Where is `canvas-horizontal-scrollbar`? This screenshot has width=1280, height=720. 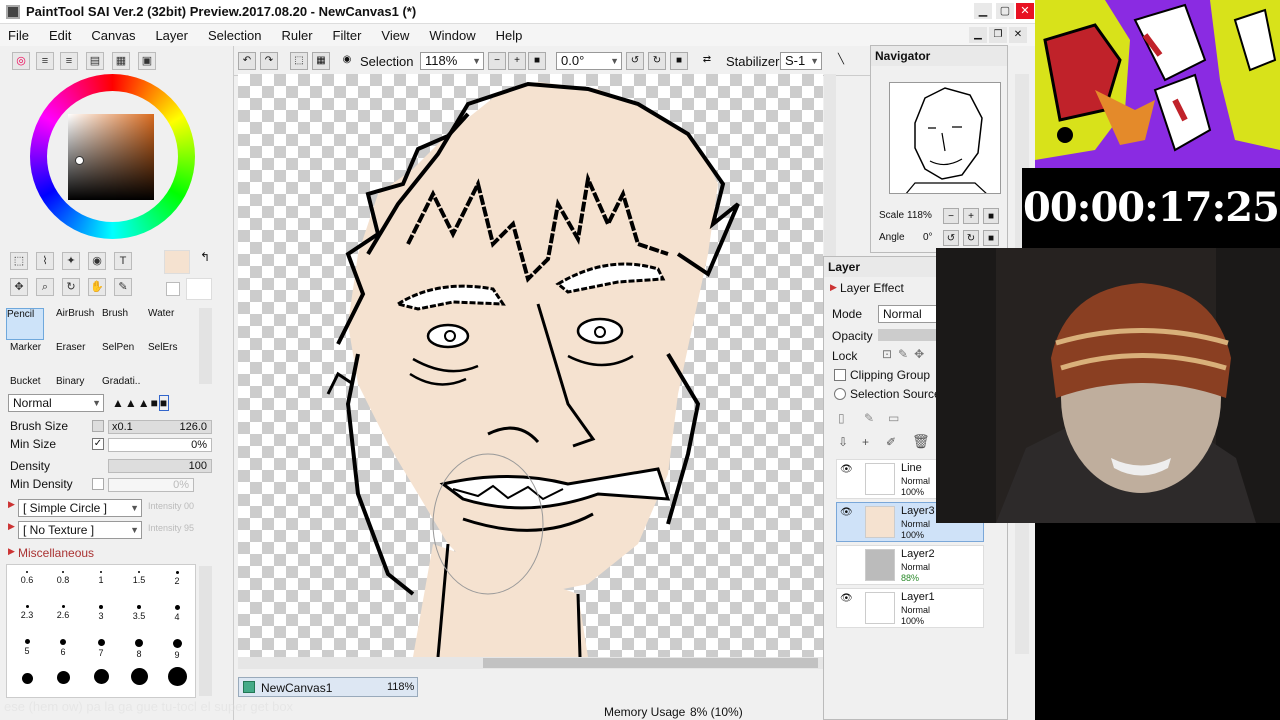
canvas-horizontal-scrollbar is located at coordinates (530, 663).